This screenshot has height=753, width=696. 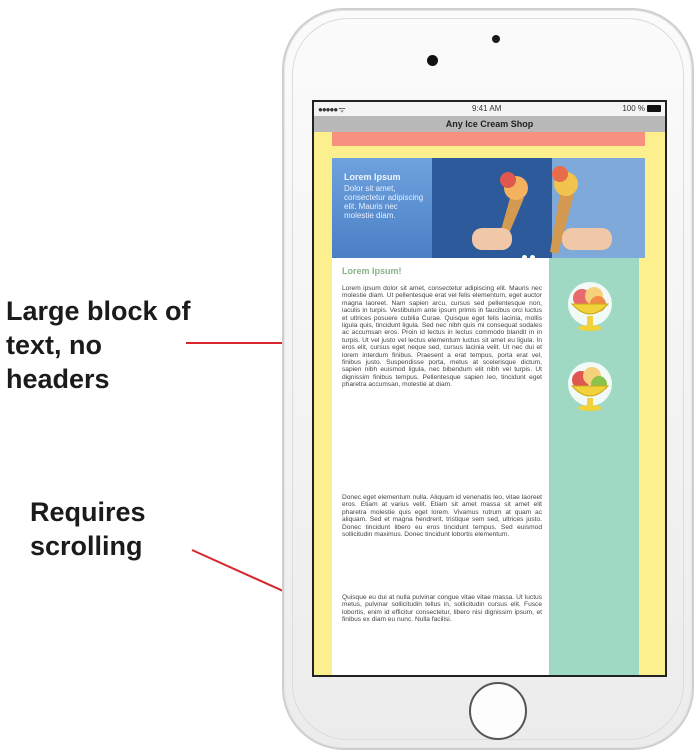 What do you see at coordinates (538, 208) in the screenshot?
I see `ice-cream-cones-photo` at bounding box center [538, 208].